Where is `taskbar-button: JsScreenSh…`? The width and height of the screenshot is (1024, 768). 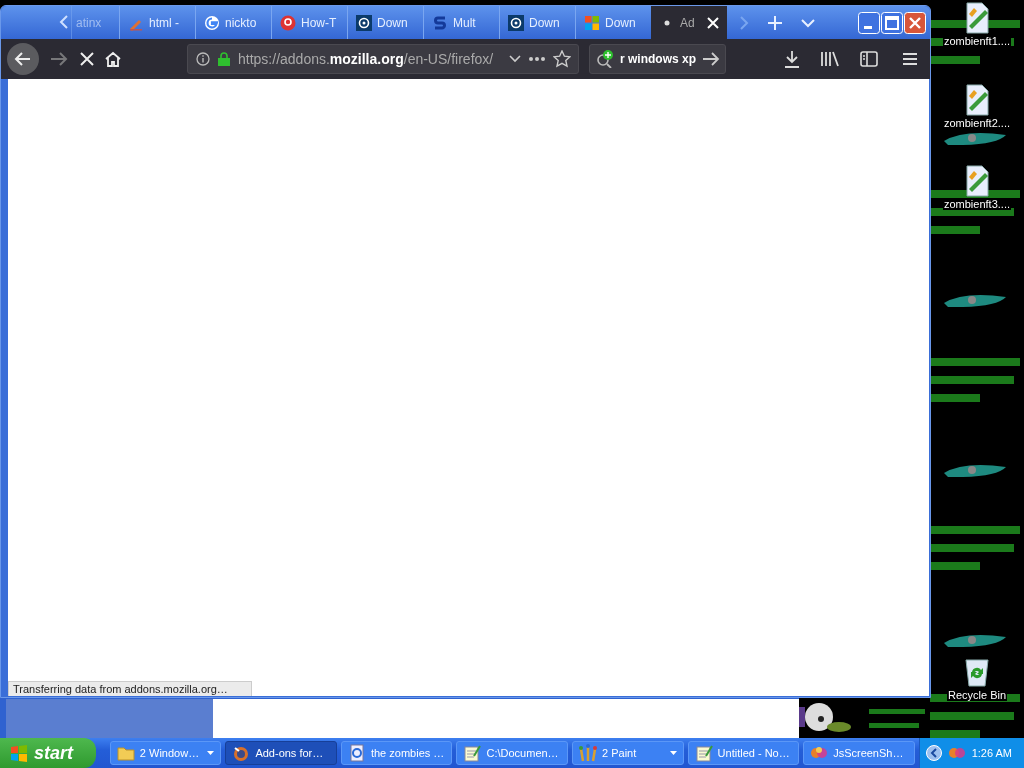 taskbar-button: JsScreenSh… is located at coordinates (859, 753).